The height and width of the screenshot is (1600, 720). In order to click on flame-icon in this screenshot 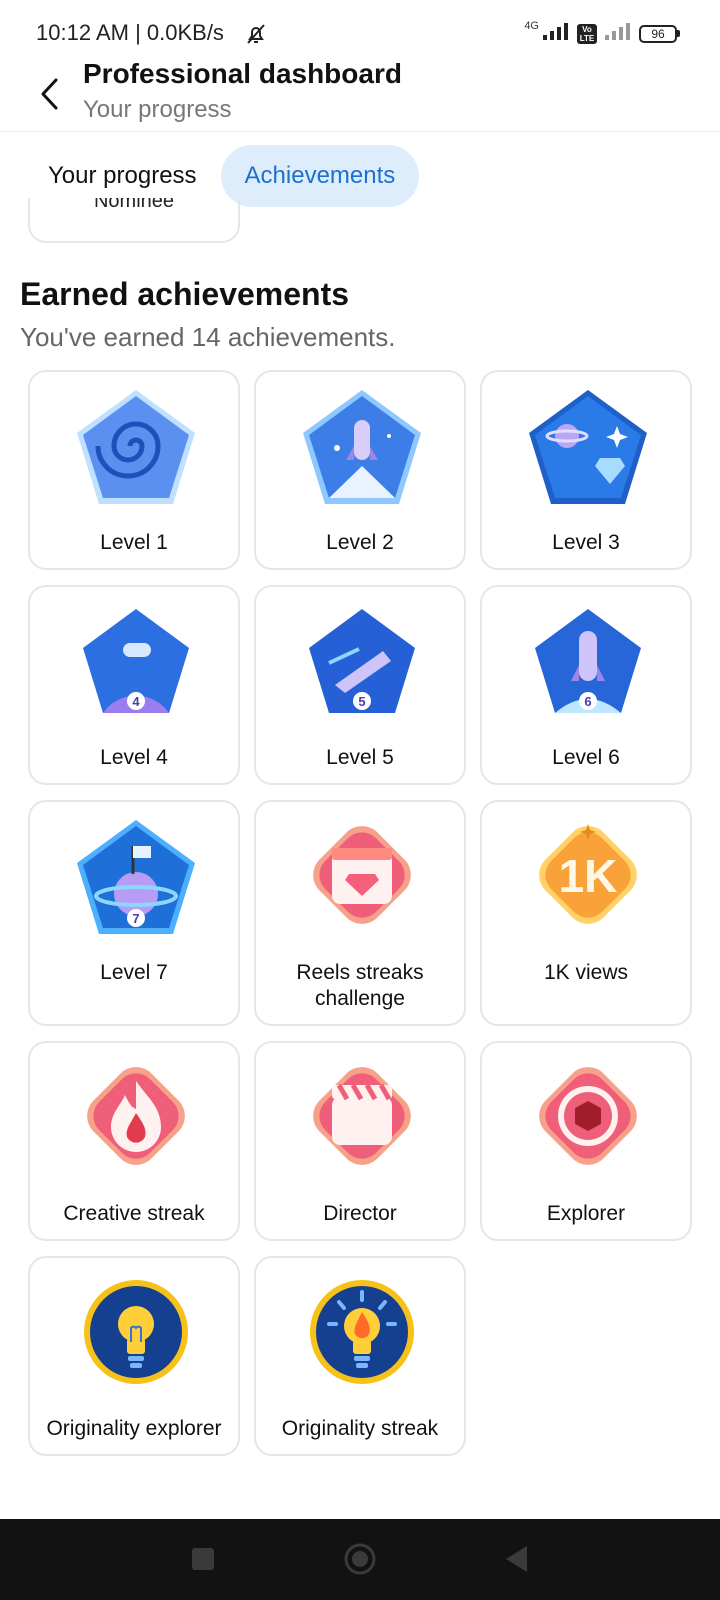, I will do `click(136, 1116)`.